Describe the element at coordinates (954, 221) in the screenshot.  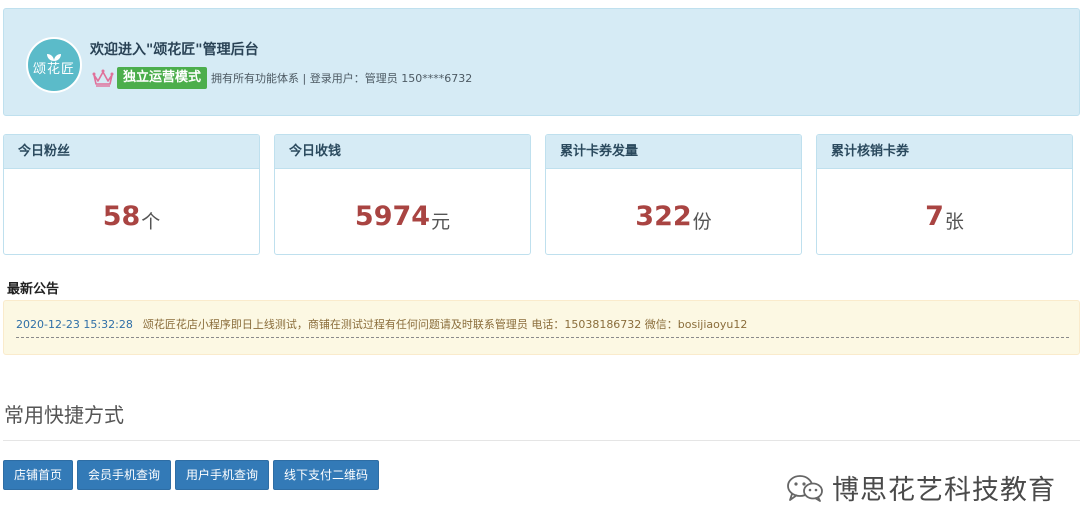
I see `stat-card-unit: 张` at that location.